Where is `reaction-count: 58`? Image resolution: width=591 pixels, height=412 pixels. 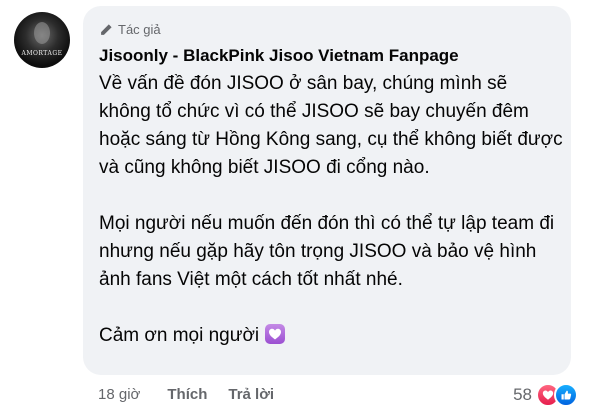
reaction-count: 58 is located at coordinates (522, 394).